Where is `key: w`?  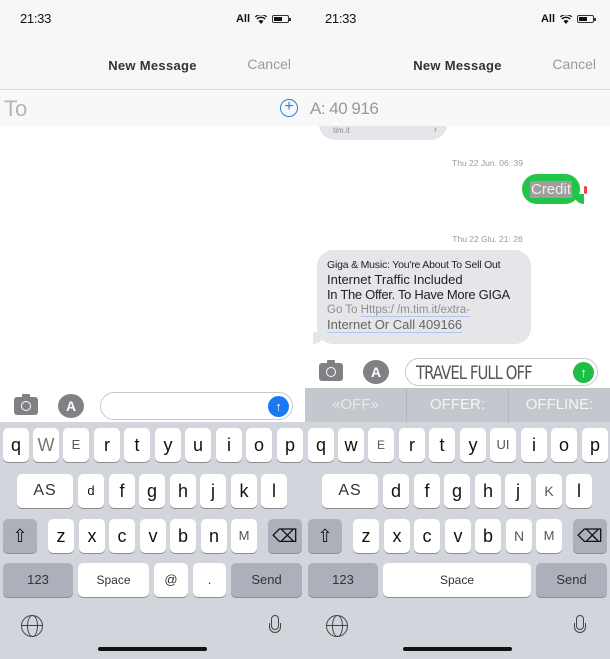
key: w is located at coordinates (351, 445).